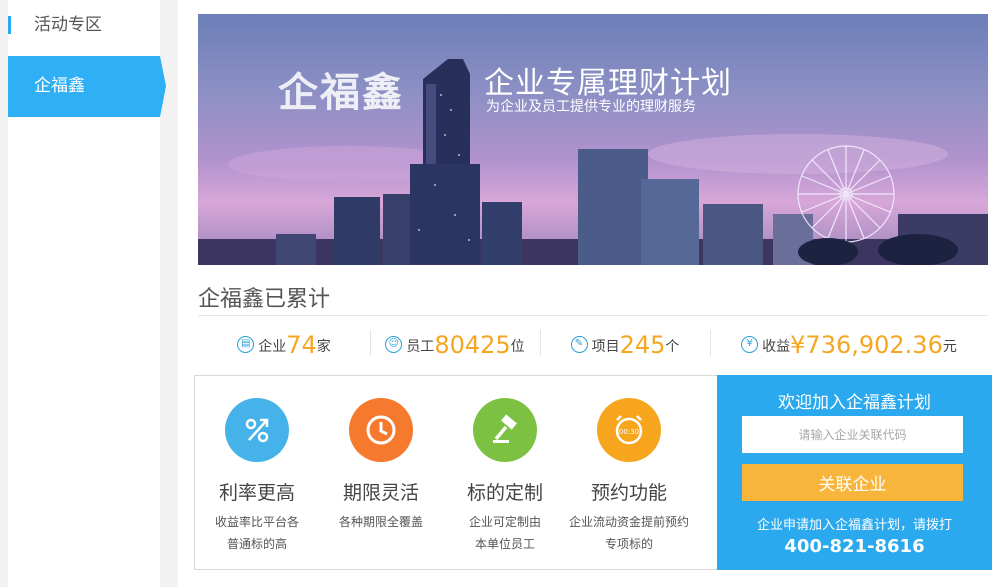 The width and height of the screenshot is (998, 587). Describe the element at coordinates (505, 533) in the screenshot. I see `feature-desc: 企业可定制由 本单位员工` at that location.